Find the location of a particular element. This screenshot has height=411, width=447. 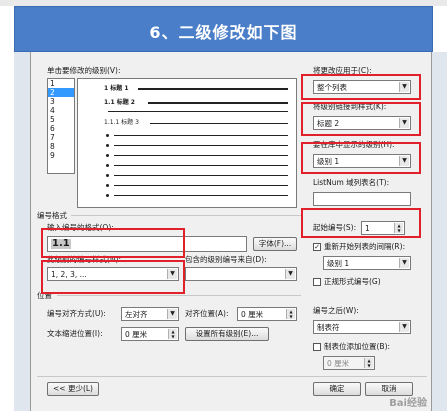

alignment-value: 左对齐 is located at coordinates (136, 314).